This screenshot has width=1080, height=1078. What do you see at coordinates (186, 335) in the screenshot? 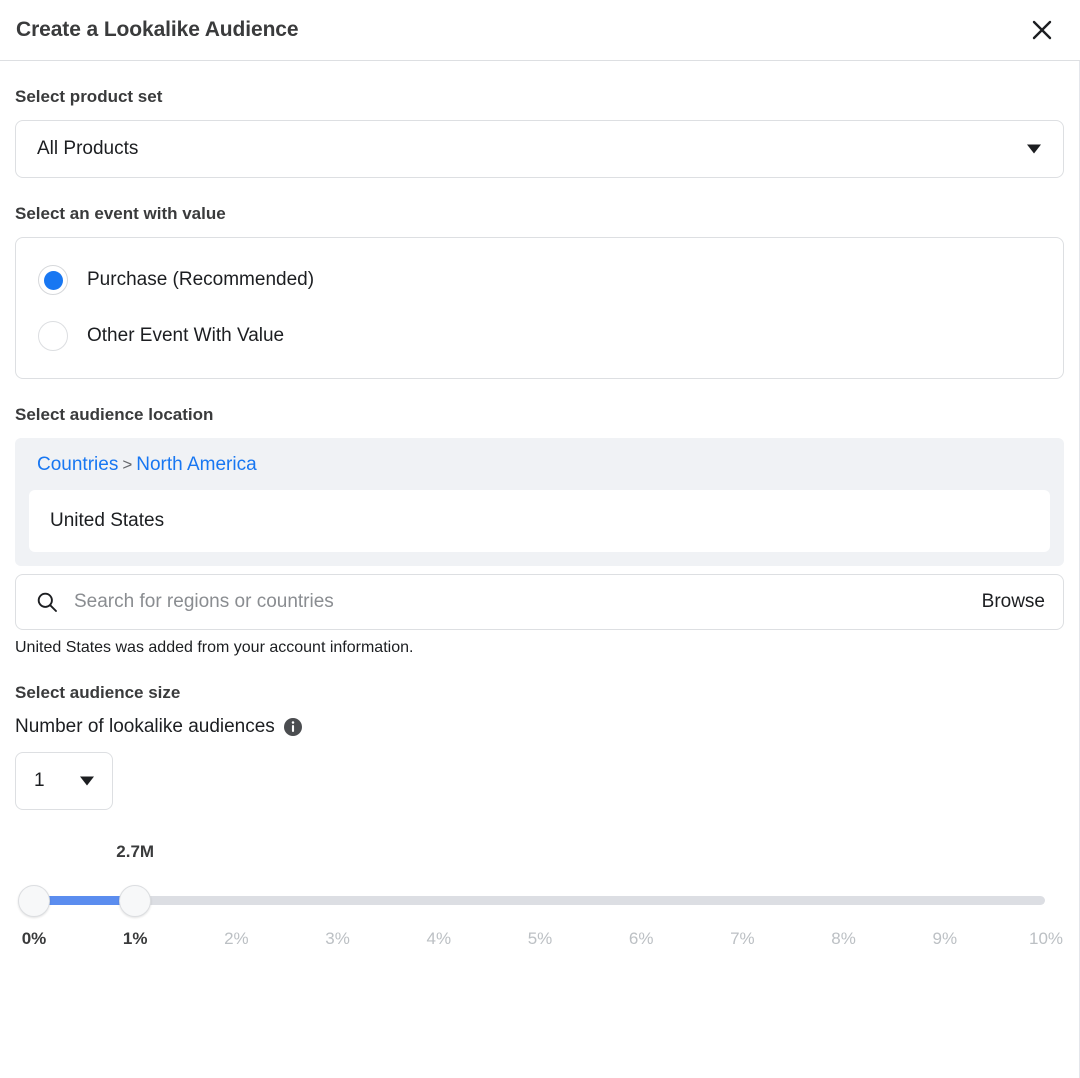
I see `radio-label-other-event: Other Event With Value` at bounding box center [186, 335].